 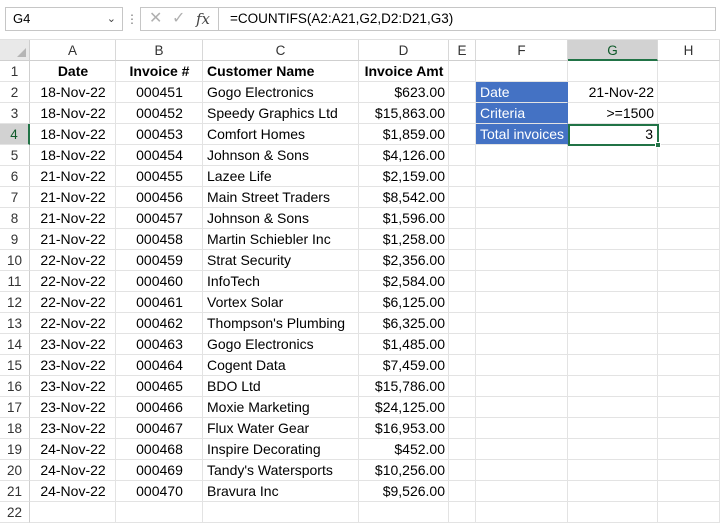 I want to click on row-header-16: 16, so click(x=15, y=386).